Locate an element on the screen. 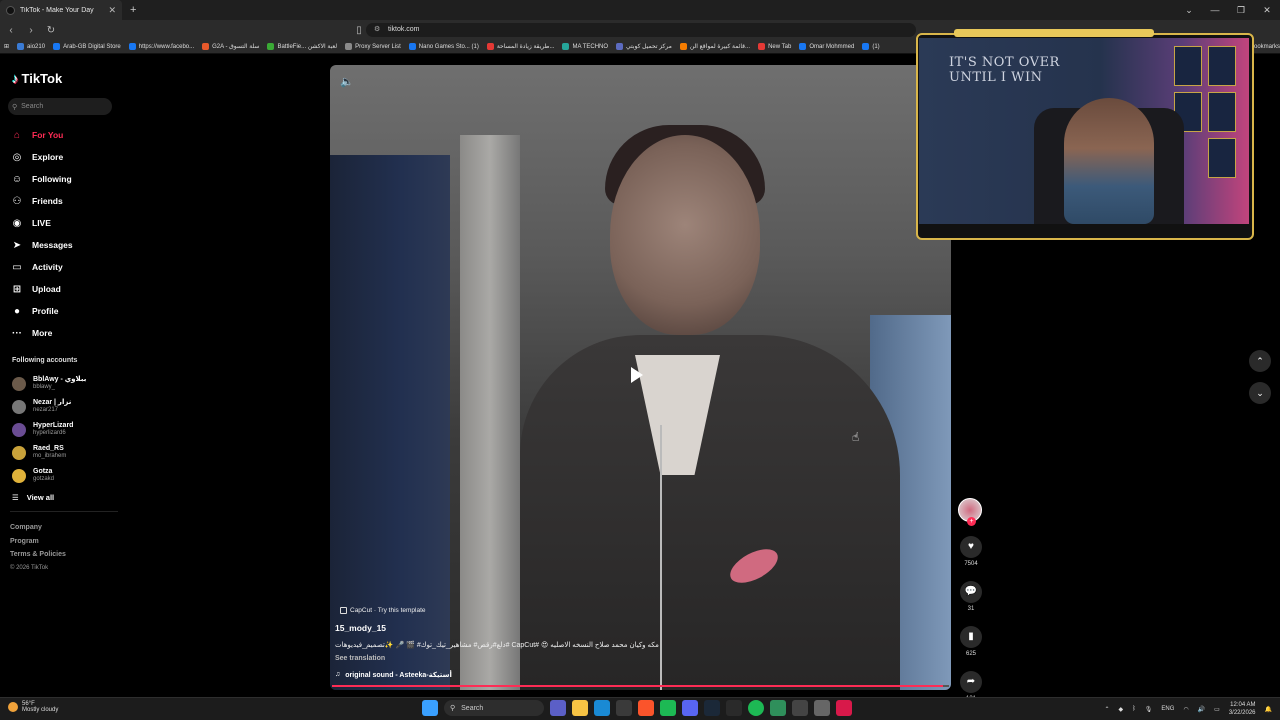 The image size is (1280, 720). weather-icon is located at coordinates (13, 707).